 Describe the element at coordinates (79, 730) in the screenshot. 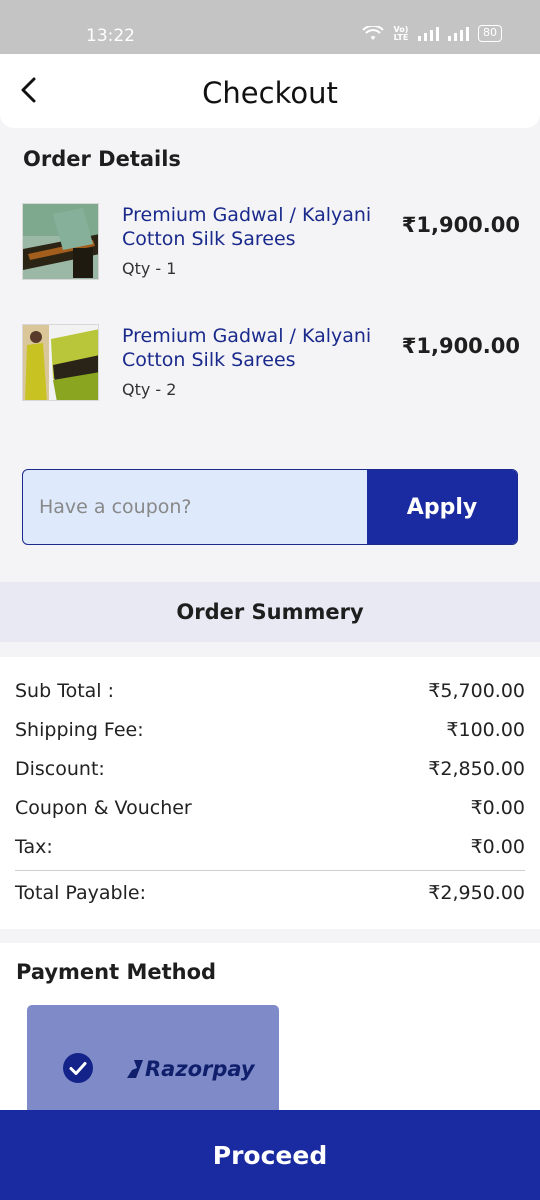

I see `summary-label: Shipping Fee:` at that location.